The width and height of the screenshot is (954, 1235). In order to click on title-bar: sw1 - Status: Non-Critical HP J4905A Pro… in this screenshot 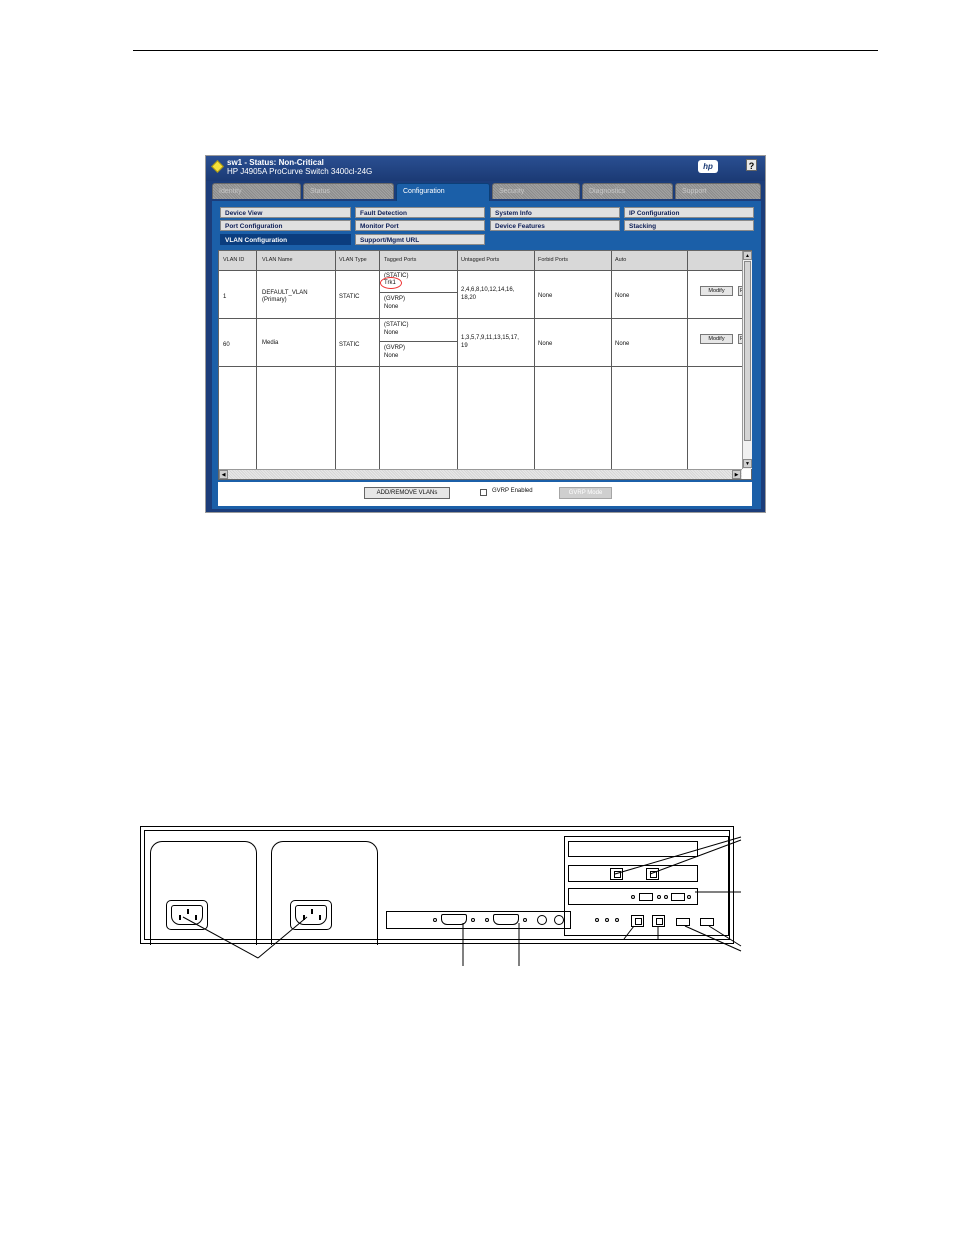, I will do `click(485, 168)`.